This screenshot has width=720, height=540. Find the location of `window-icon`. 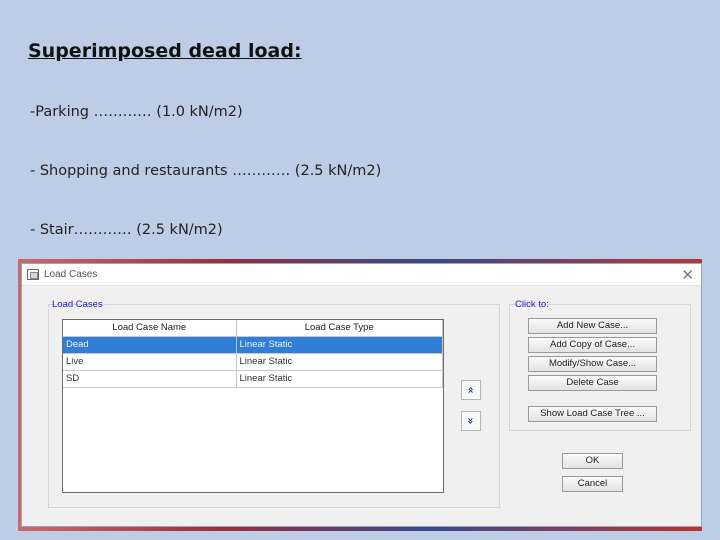

window-icon is located at coordinates (33, 274).